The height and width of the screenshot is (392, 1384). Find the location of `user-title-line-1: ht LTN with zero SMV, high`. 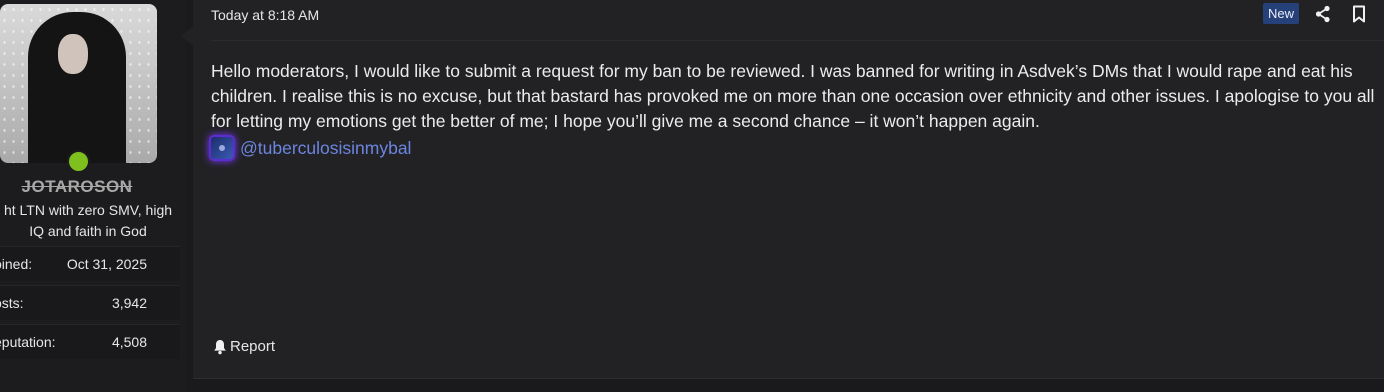

user-title-line-1: ht LTN with zero SMV, high is located at coordinates (88, 210).